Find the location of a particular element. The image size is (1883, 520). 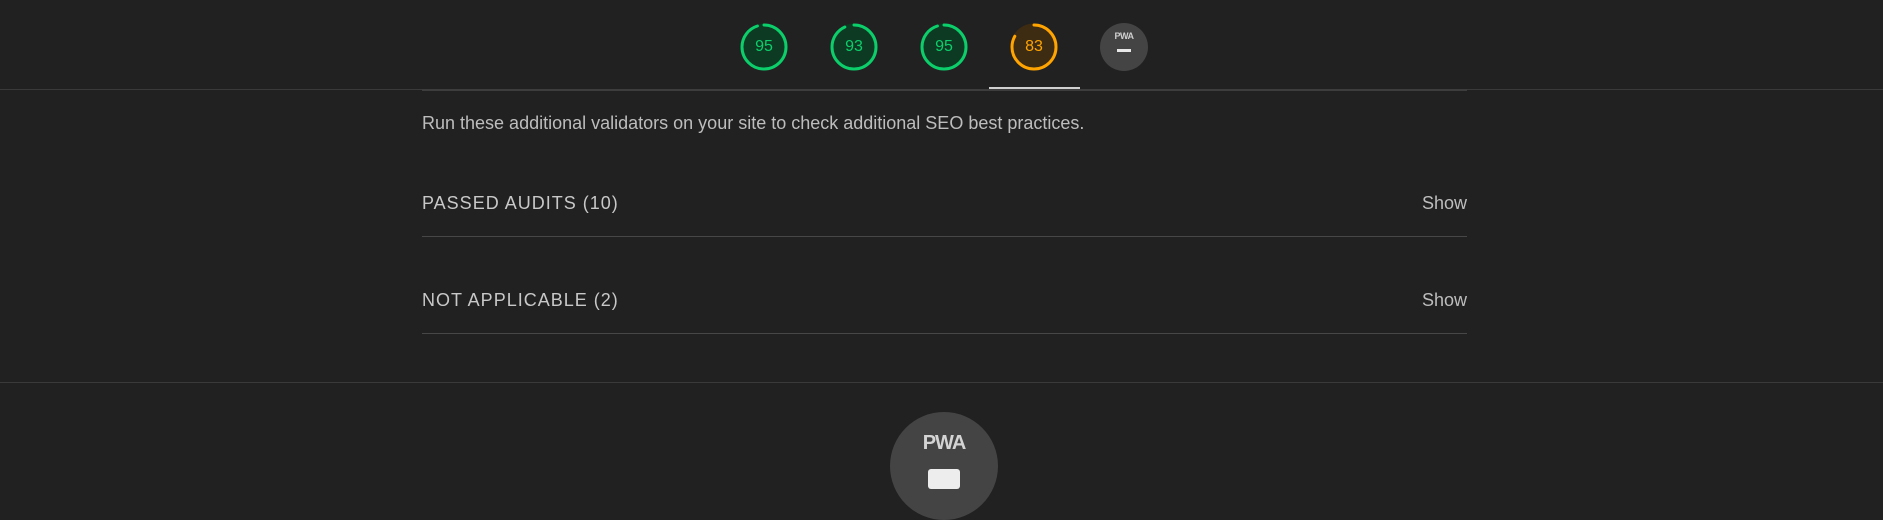

gauge-score-value: 83 is located at coordinates (1034, 46).